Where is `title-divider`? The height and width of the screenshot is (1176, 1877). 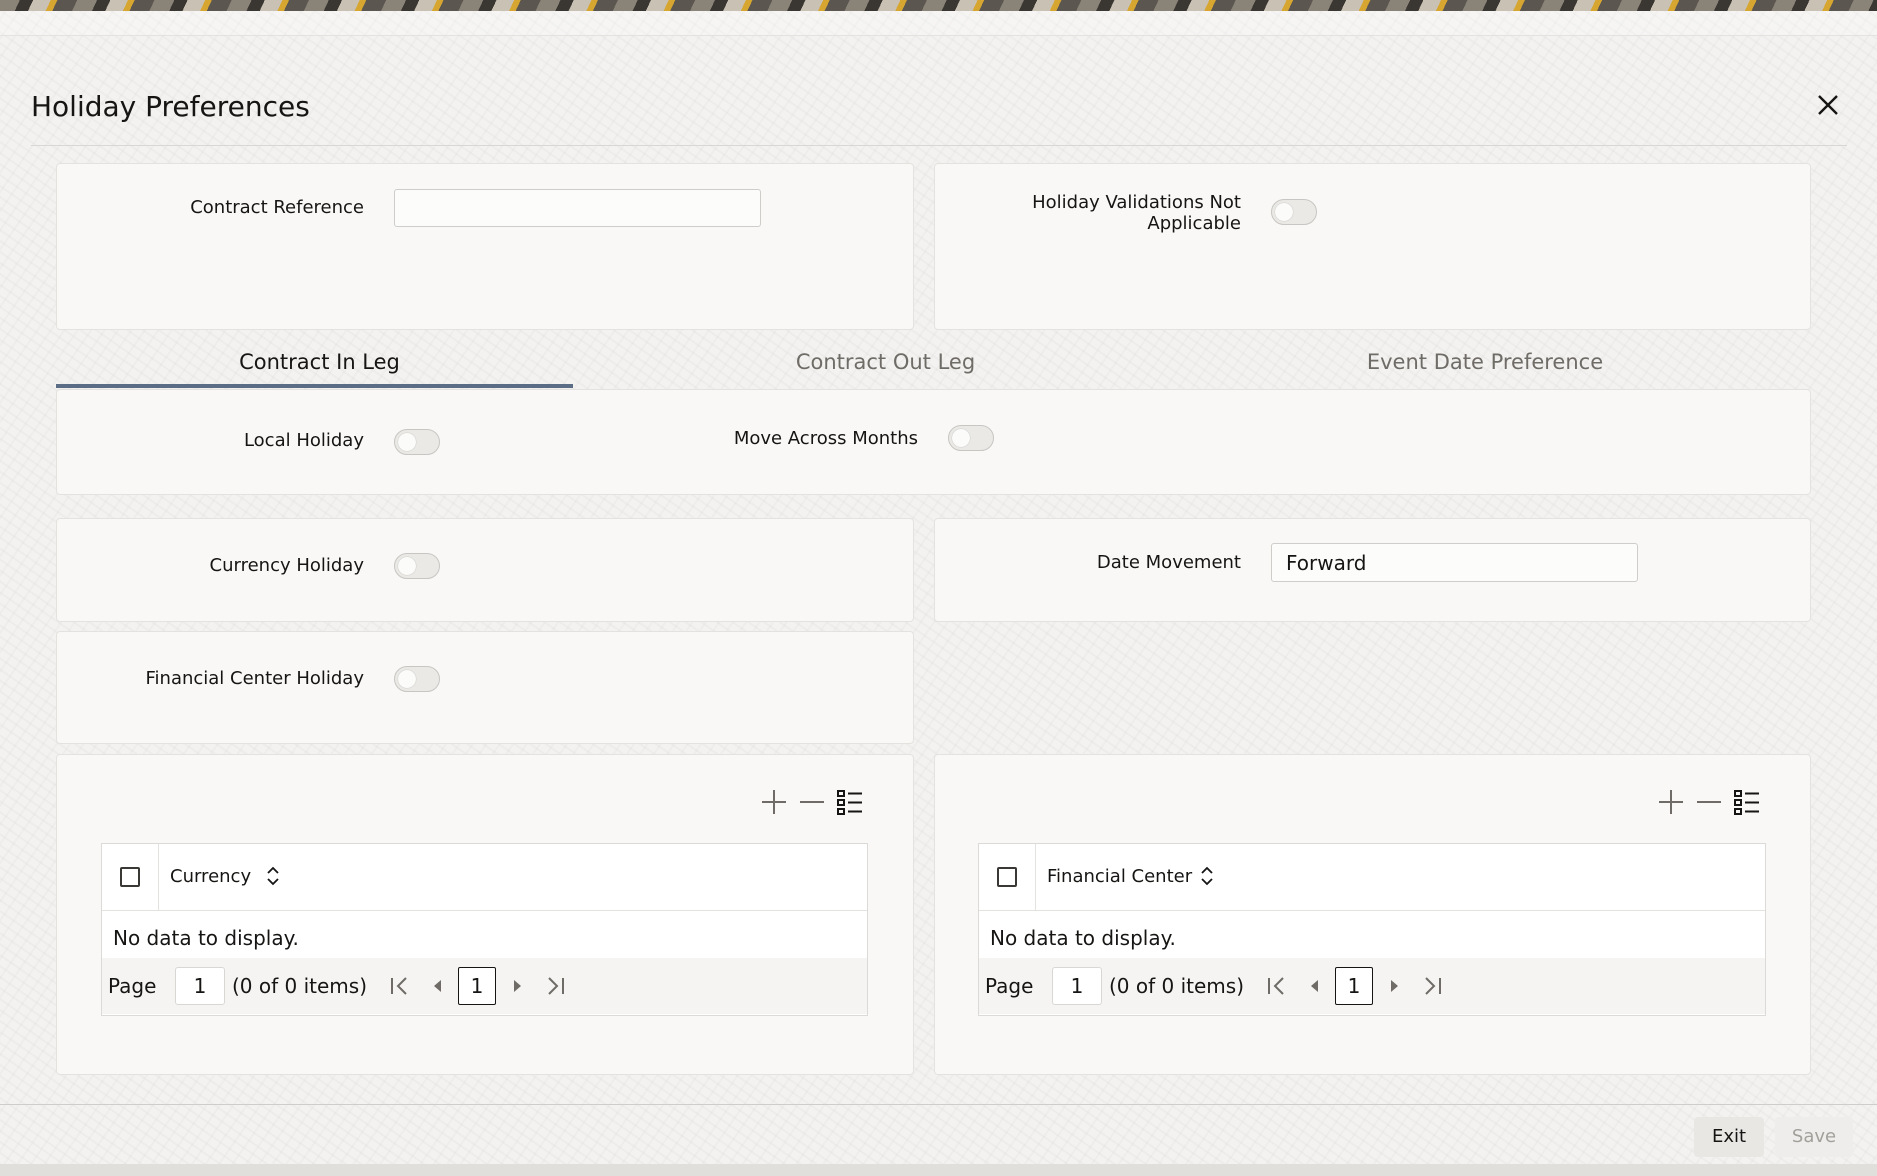 title-divider is located at coordinates (939, 145).